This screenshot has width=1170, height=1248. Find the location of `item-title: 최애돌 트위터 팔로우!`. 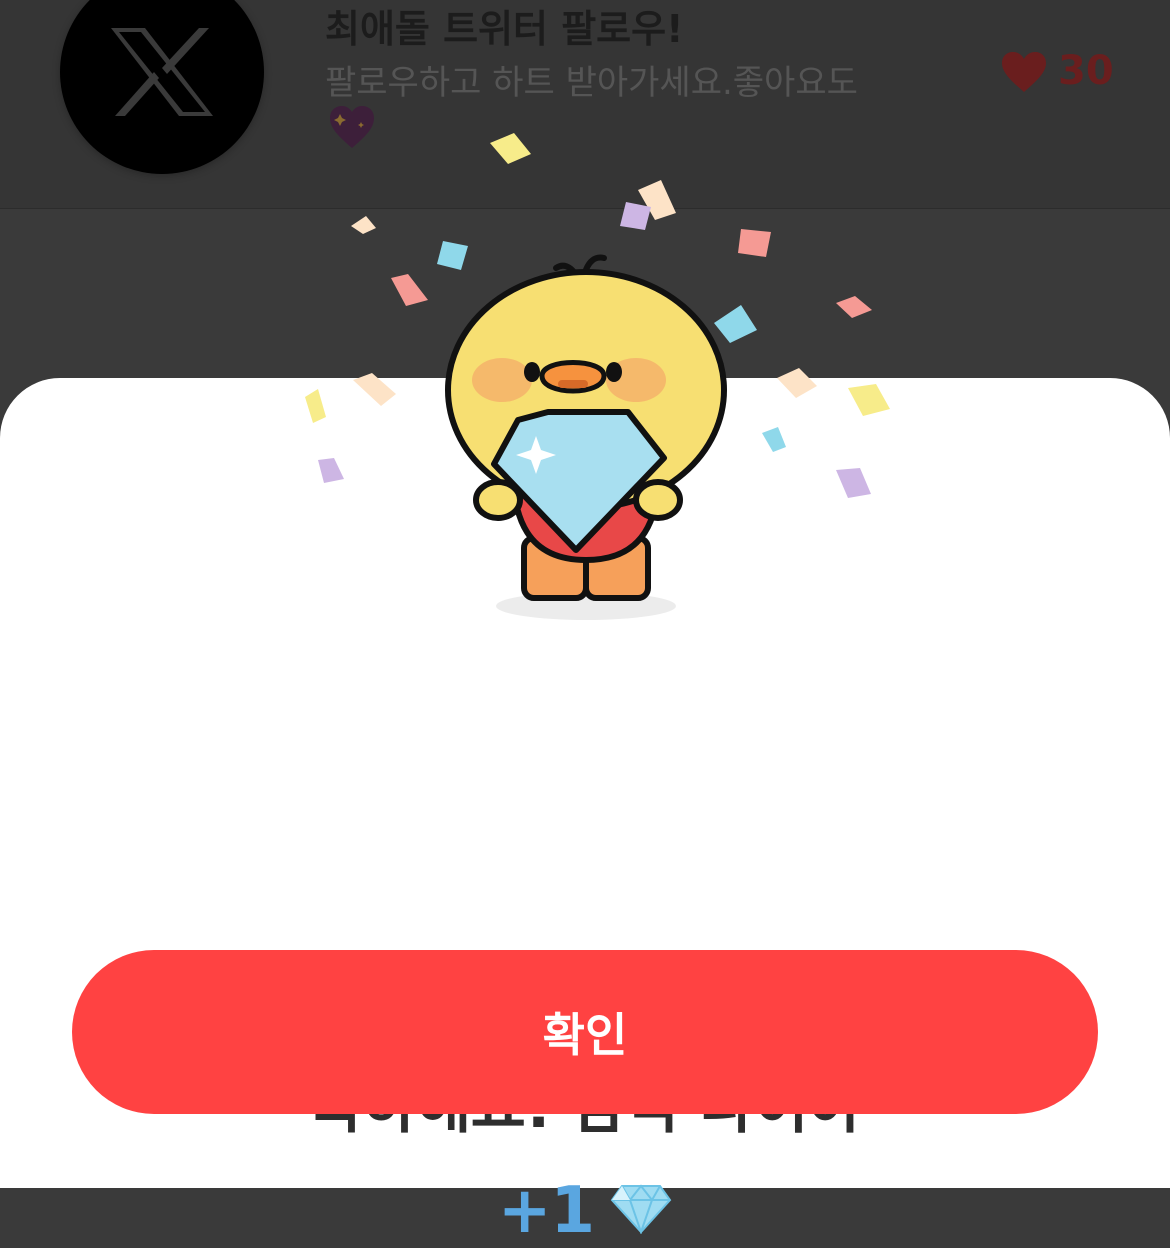

item-title: 최애돌 트위터 팔로우! is located at coordinates (504, 29).